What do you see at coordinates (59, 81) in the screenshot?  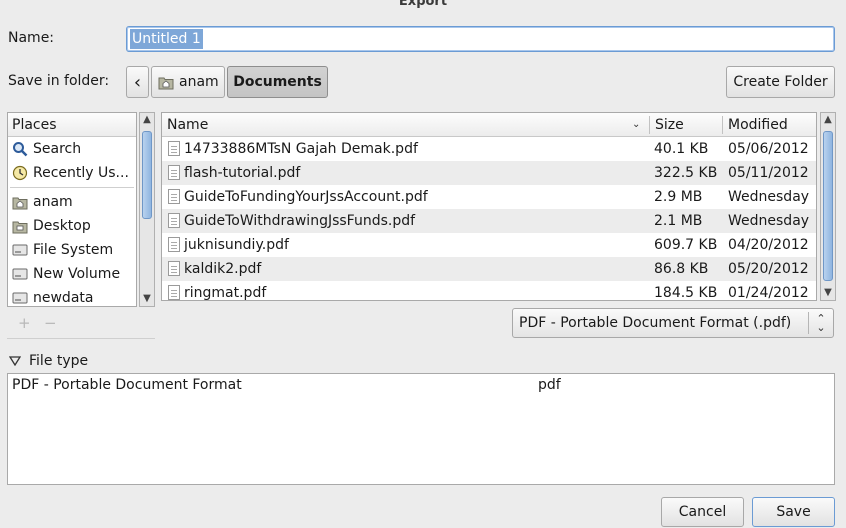 I see `save-in-folder-label: Save in folder:` at bounding box center [59, 81].